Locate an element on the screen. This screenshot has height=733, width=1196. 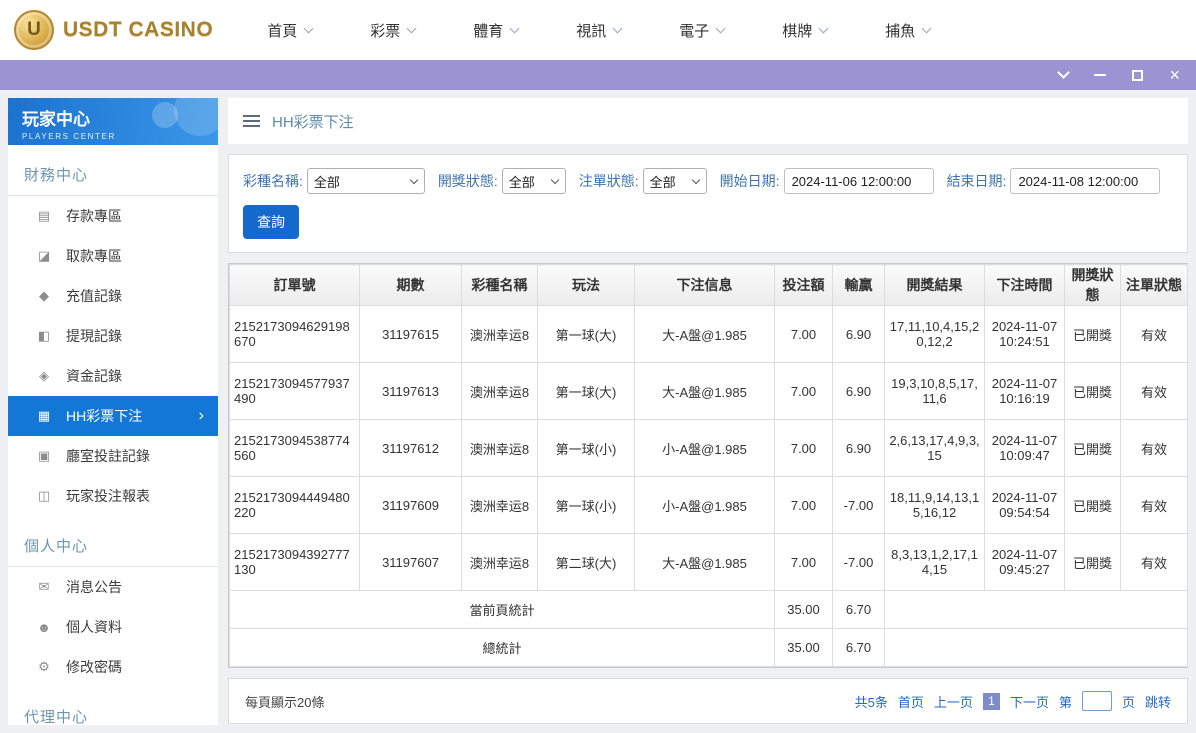
cell-play: 第二球(大) is located at coordinates (586, 562).